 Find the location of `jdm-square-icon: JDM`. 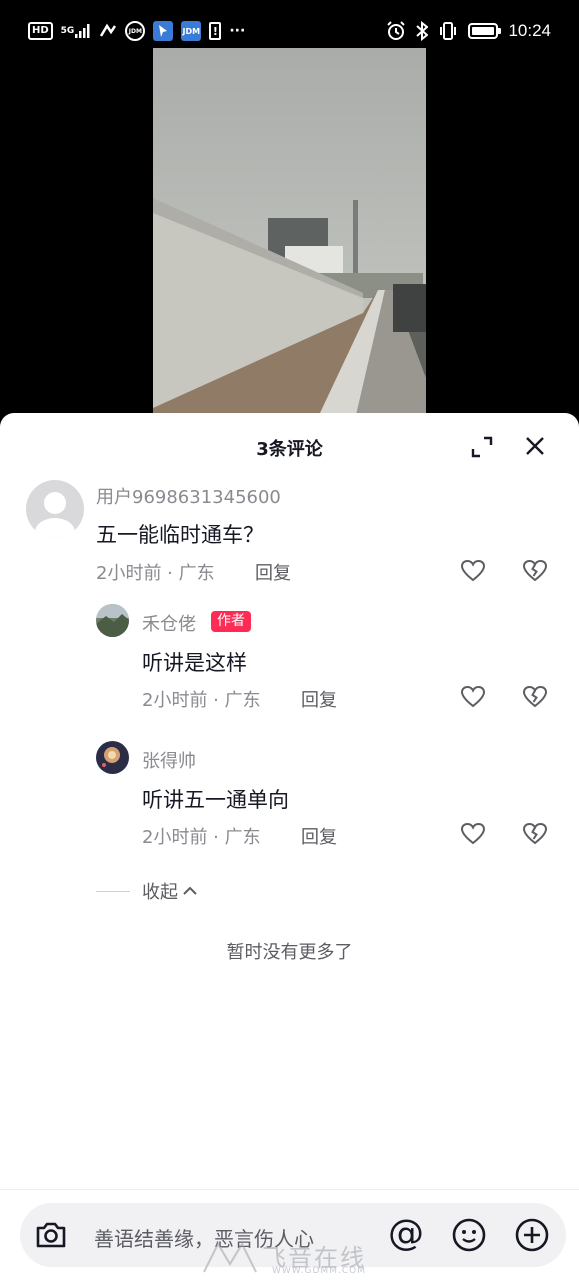

jdm-square-icon: JDM is located at coordinates (191, 31).